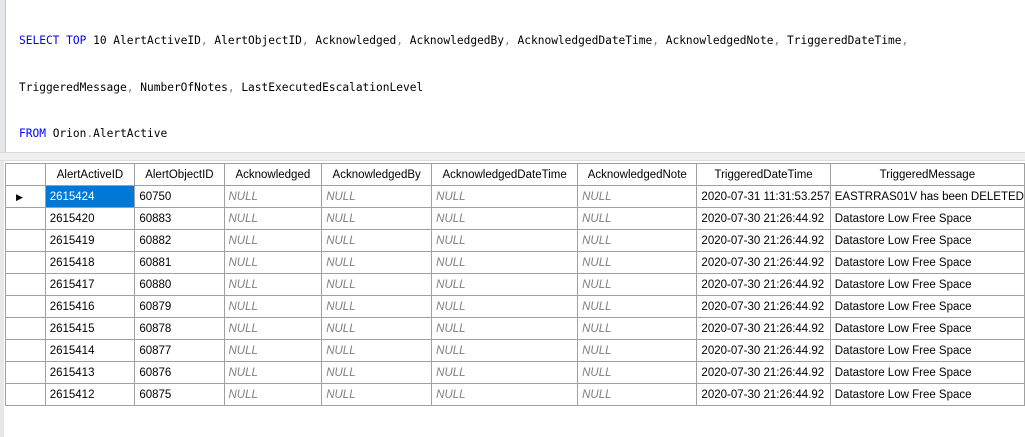  What do you see at coordinates (90, 394) in the screenshot?
I see `grid-cell-alertactiveid: 2615412` at bounding box center [90, 394].